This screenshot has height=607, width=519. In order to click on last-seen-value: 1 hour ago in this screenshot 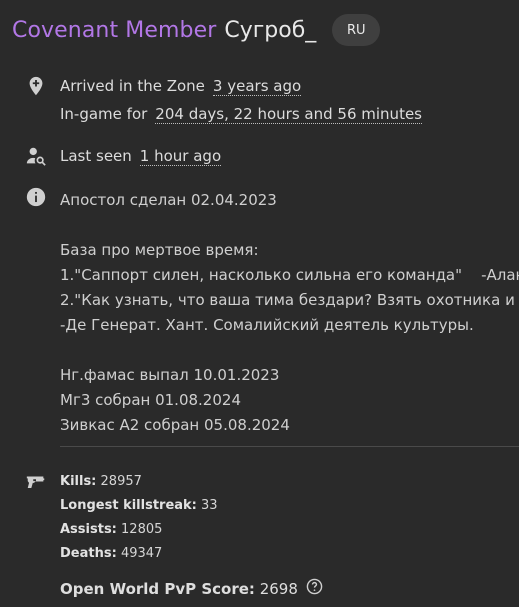, I will do `click(180, 156)`.